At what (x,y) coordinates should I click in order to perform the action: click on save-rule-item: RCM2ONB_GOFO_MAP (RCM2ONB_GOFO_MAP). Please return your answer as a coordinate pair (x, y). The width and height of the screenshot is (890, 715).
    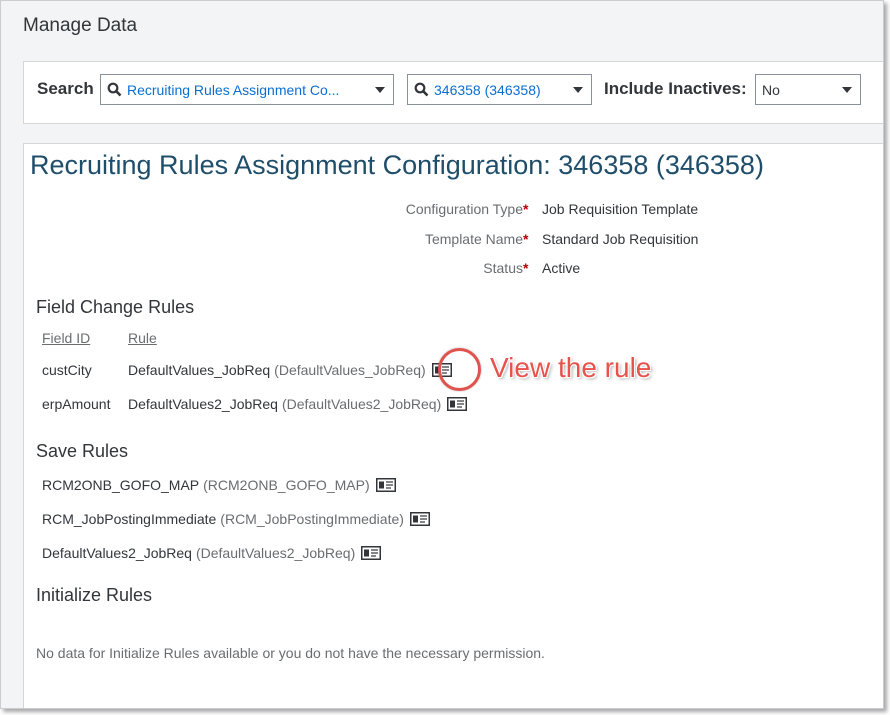
    Looking at the image, I should click on (219, 485).